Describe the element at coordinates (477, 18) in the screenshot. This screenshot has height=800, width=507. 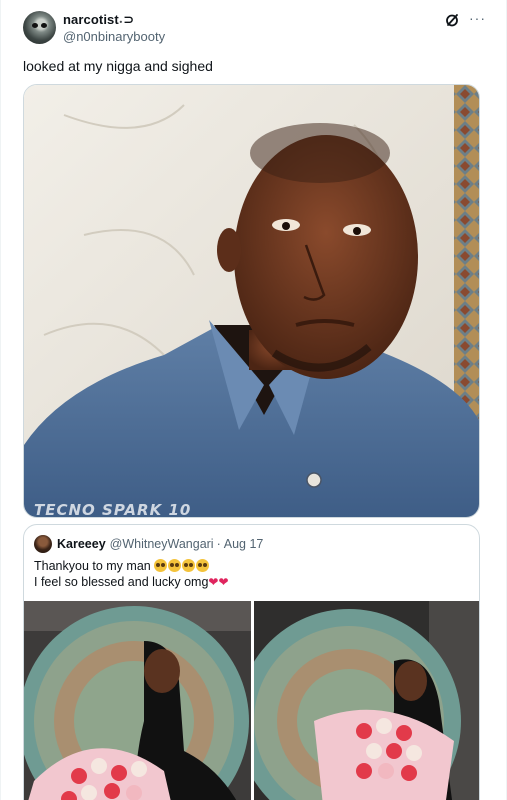
I see `more-icon: ···` at that location.